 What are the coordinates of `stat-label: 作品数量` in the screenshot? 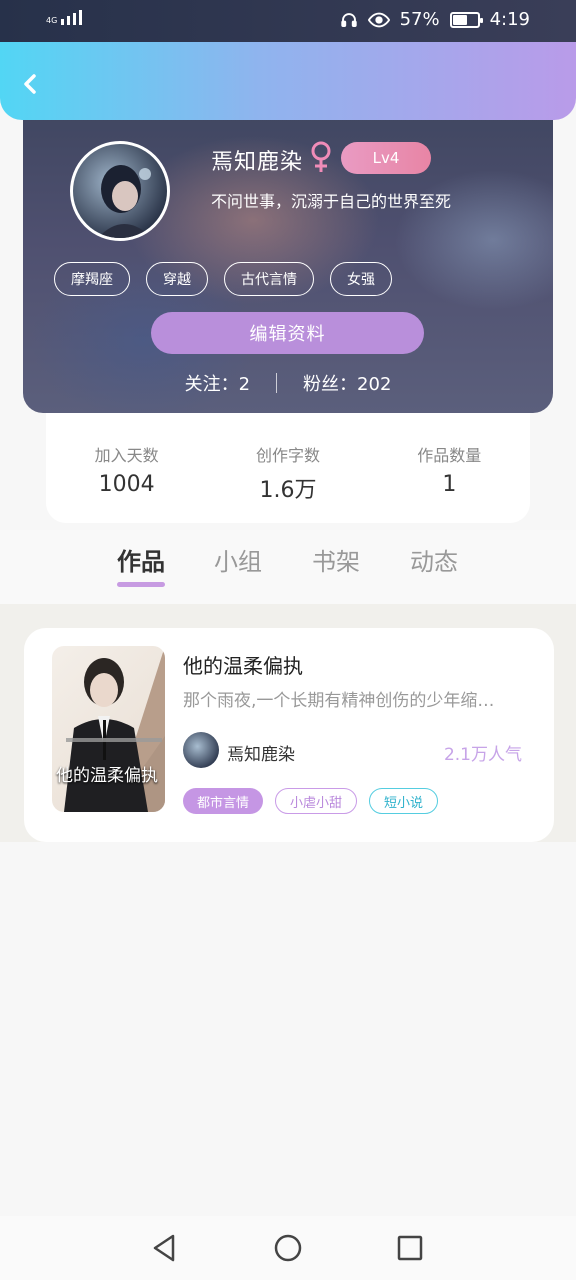 It's located at (449, 455).